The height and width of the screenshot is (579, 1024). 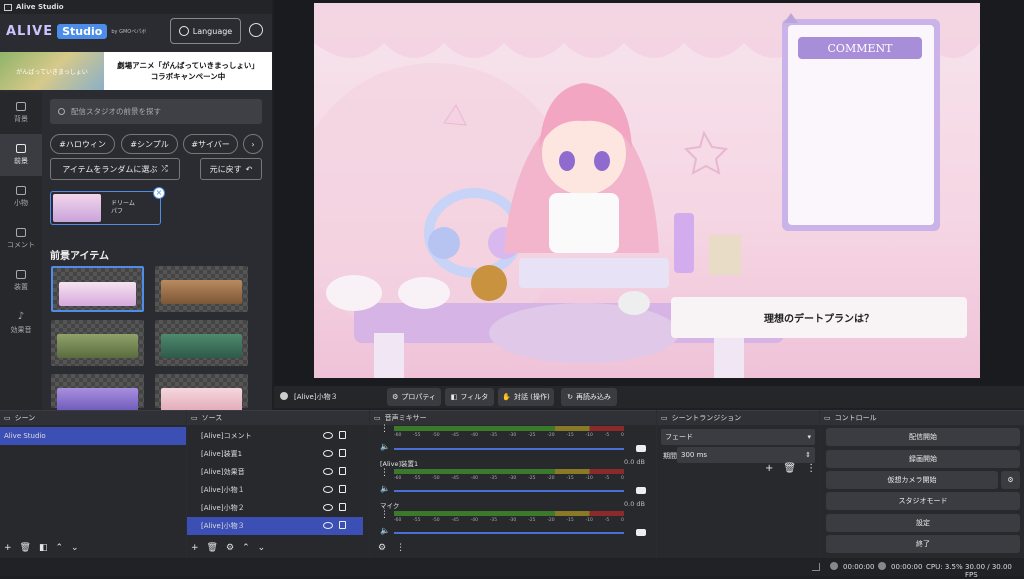 What do you see at coordinates (21, 281) in the screenshot?
I see `nav-item-device: 装置` at bounding box center [21, 281].